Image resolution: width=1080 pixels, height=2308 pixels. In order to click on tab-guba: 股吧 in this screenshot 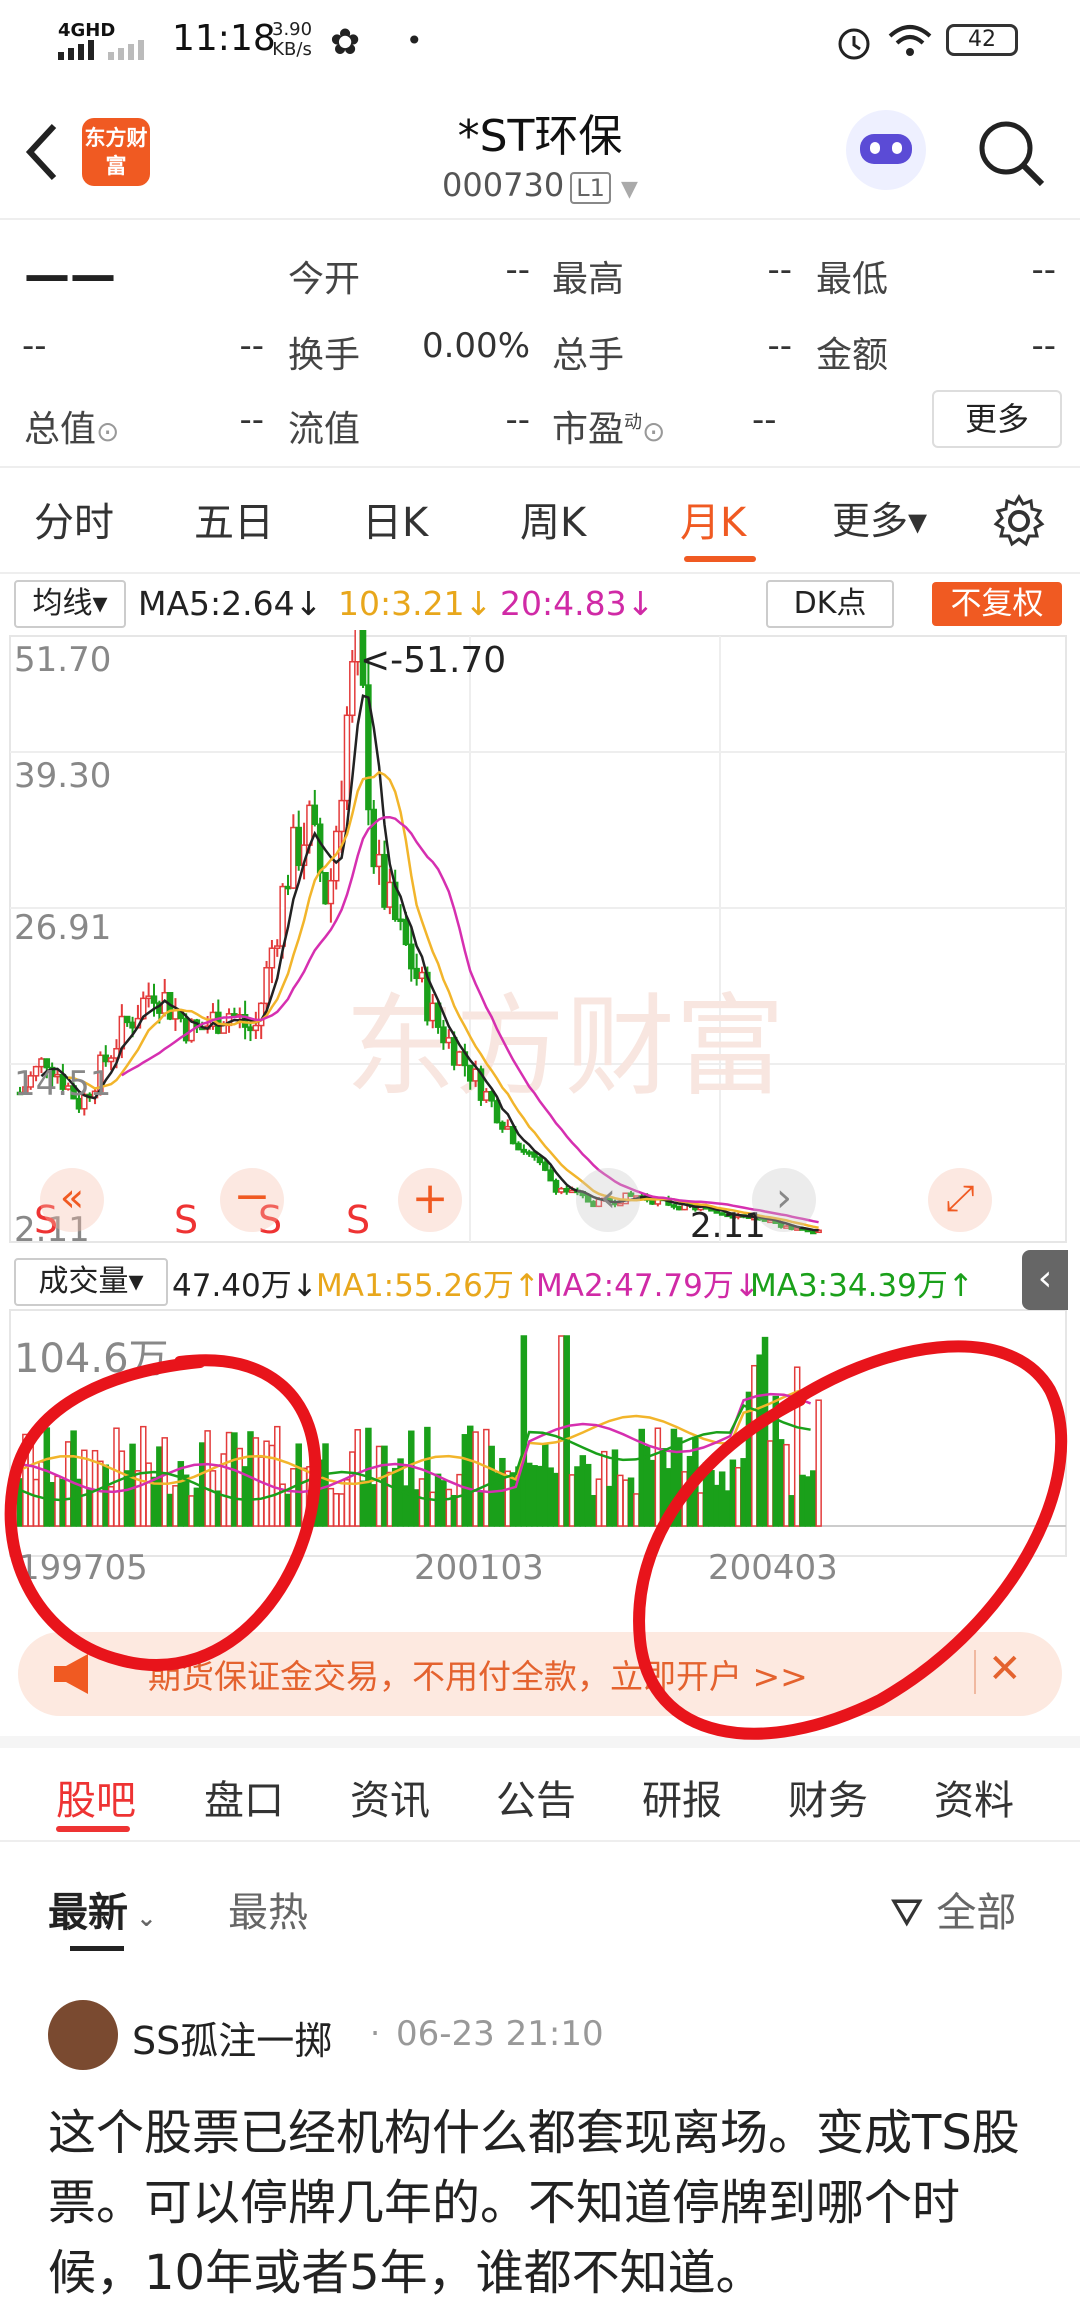, I will do `click(96, 1797)`.